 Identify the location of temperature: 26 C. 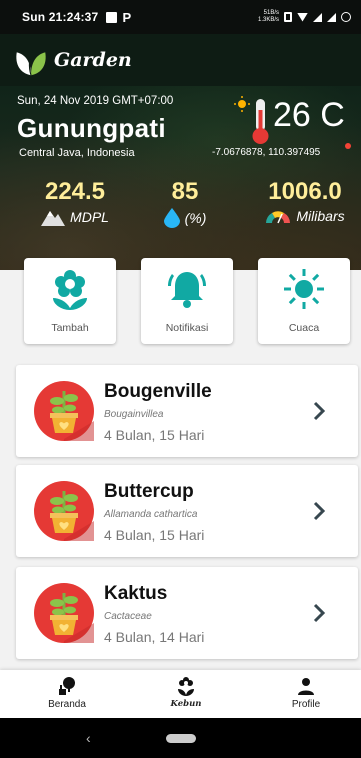
(309, 115).